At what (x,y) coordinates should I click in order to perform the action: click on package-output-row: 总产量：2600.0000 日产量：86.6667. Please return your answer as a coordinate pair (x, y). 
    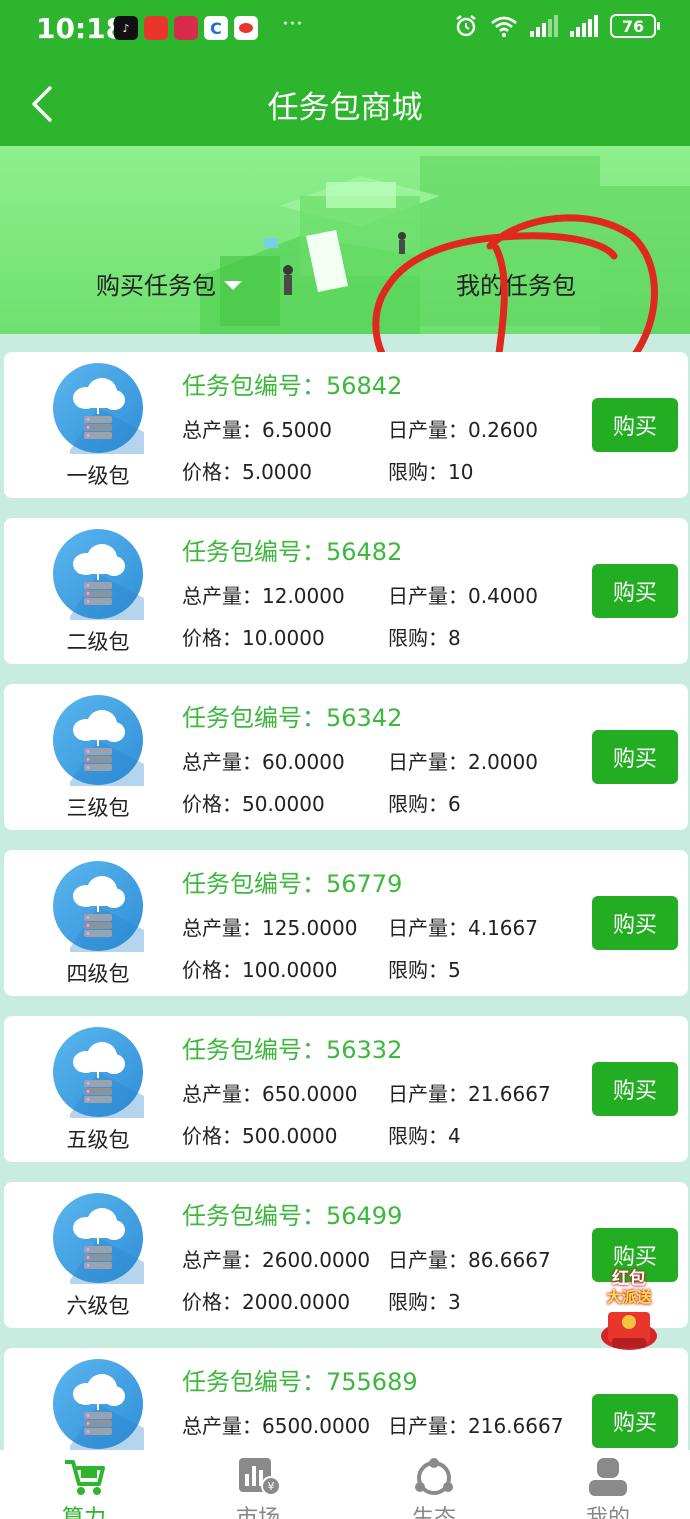
    Looking at the image, I should click on (366, 1258).